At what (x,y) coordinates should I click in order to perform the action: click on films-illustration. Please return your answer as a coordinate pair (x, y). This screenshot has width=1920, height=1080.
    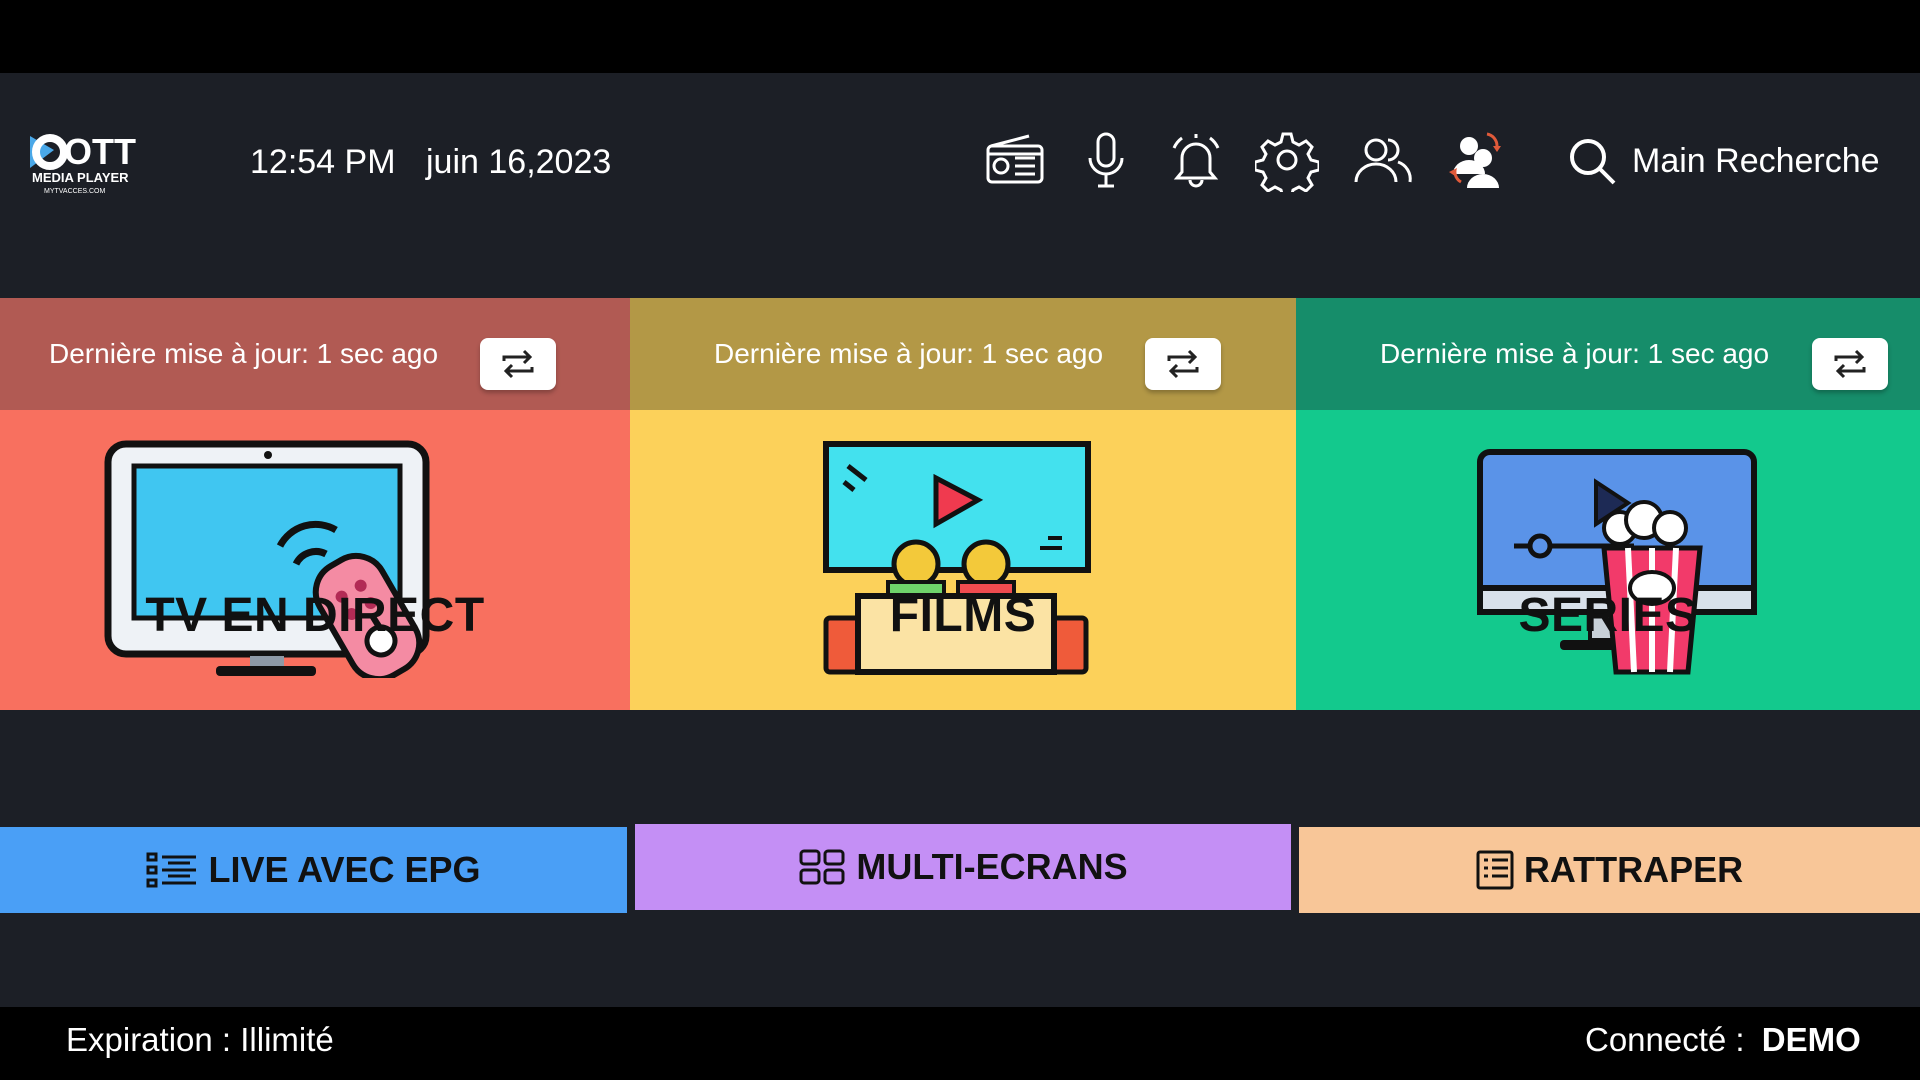
    Looking at the image, I should click on (957, 558).